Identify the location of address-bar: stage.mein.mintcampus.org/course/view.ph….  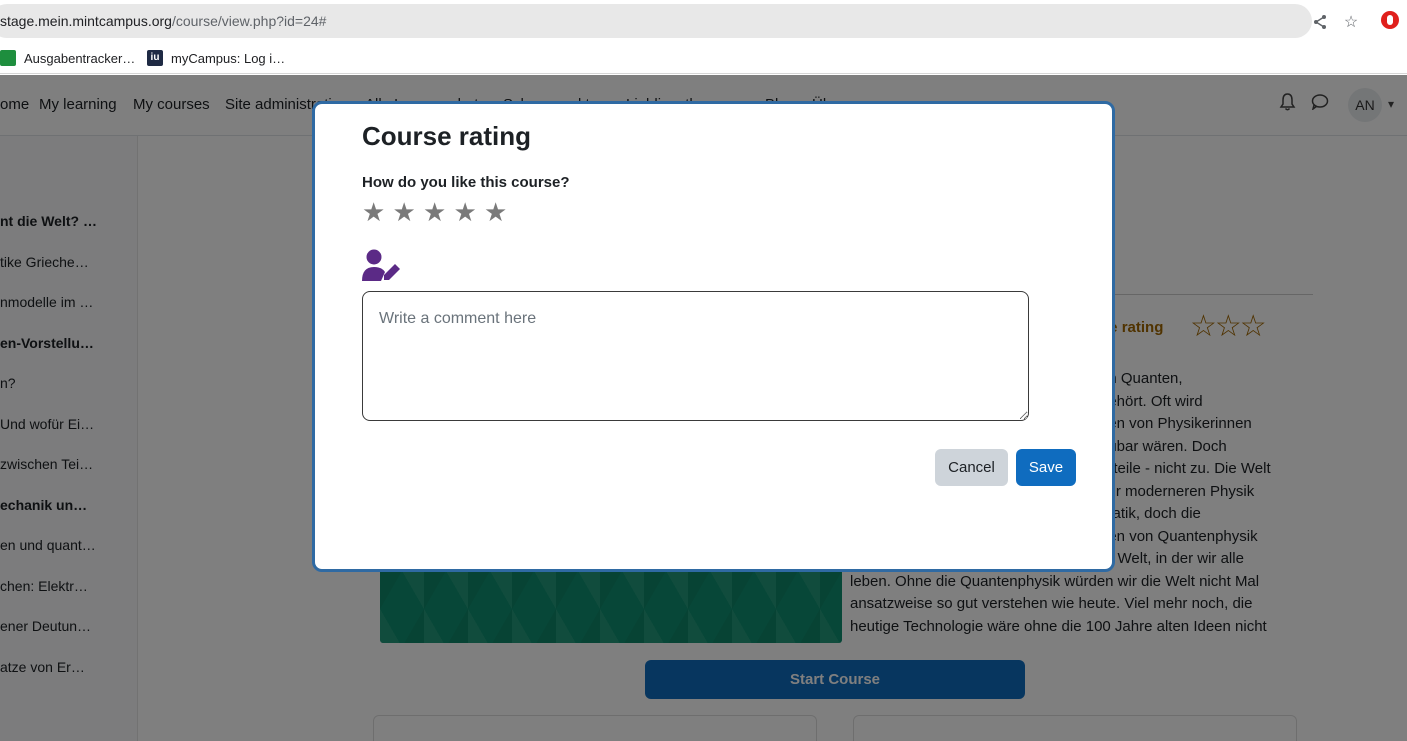
(679, 21).